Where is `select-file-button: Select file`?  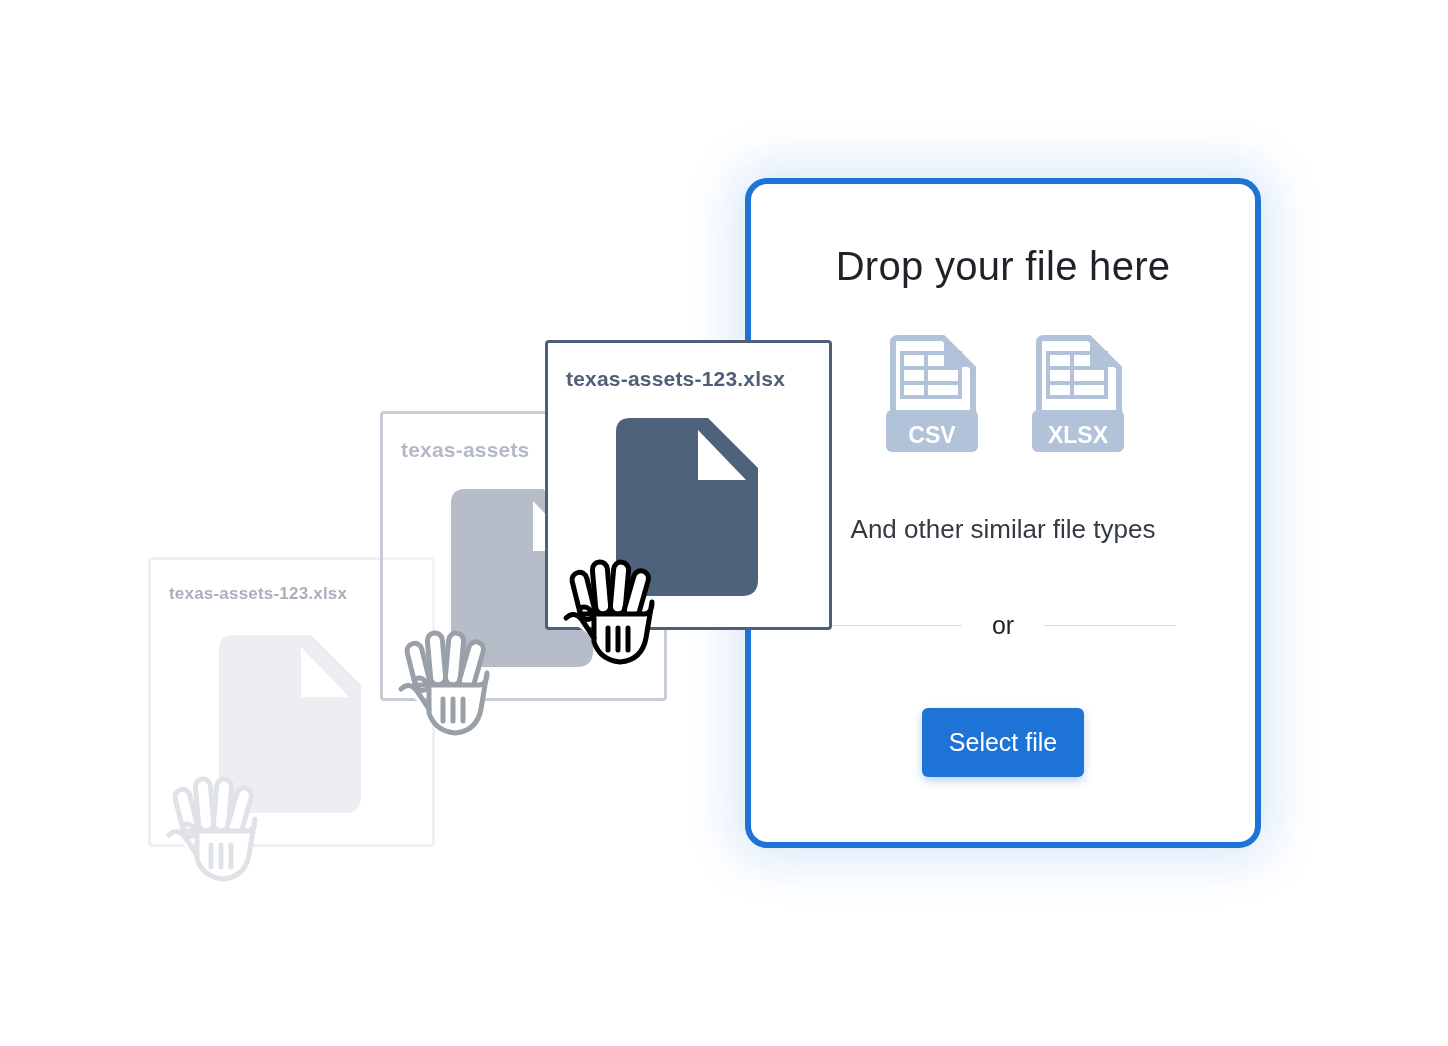
select-file-button: Select file is located at coordinates (1003, 742).